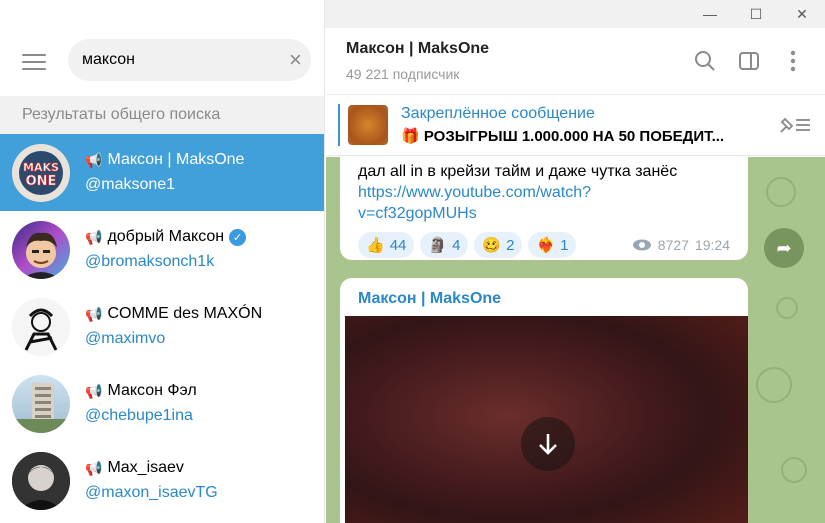 Image resolution: width=825 pixels, height=523 pixels. Describe the element at coordinates (438, 245) in the screenshot. I see `moai-icon: 🗿` at that location.